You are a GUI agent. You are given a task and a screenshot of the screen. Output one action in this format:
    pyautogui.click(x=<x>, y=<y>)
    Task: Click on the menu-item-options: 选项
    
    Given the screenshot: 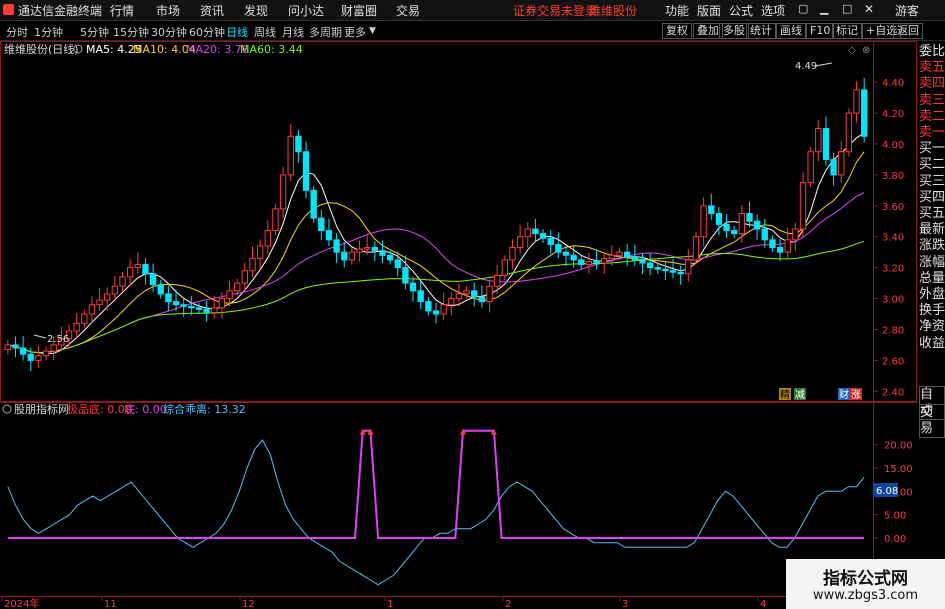 What is the action you would take?
    pyautogui.click(x=773, y=10)
    